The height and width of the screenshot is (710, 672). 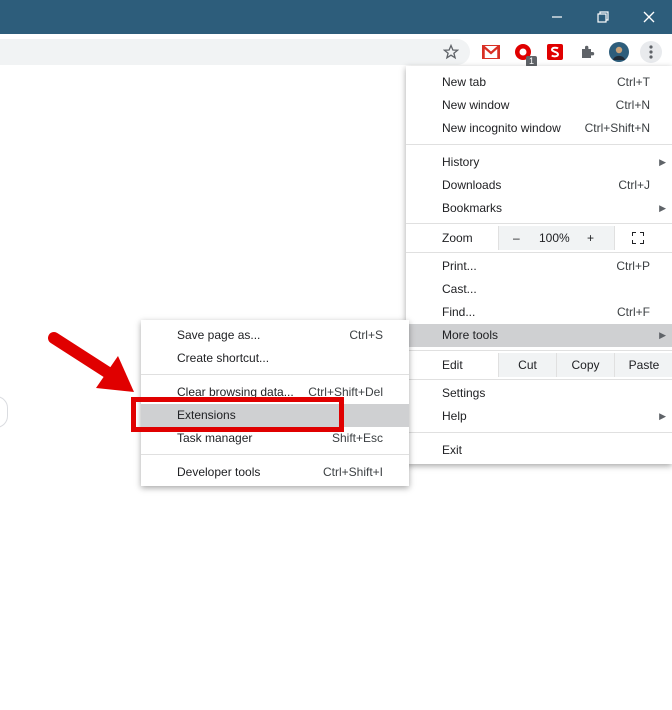 What do you see at coordinates (275, 472) in the screenshot?
I see `submenu-item-developer-tools: Developer tools Ctrl+Shift+I` at bounding box center [275, 472].